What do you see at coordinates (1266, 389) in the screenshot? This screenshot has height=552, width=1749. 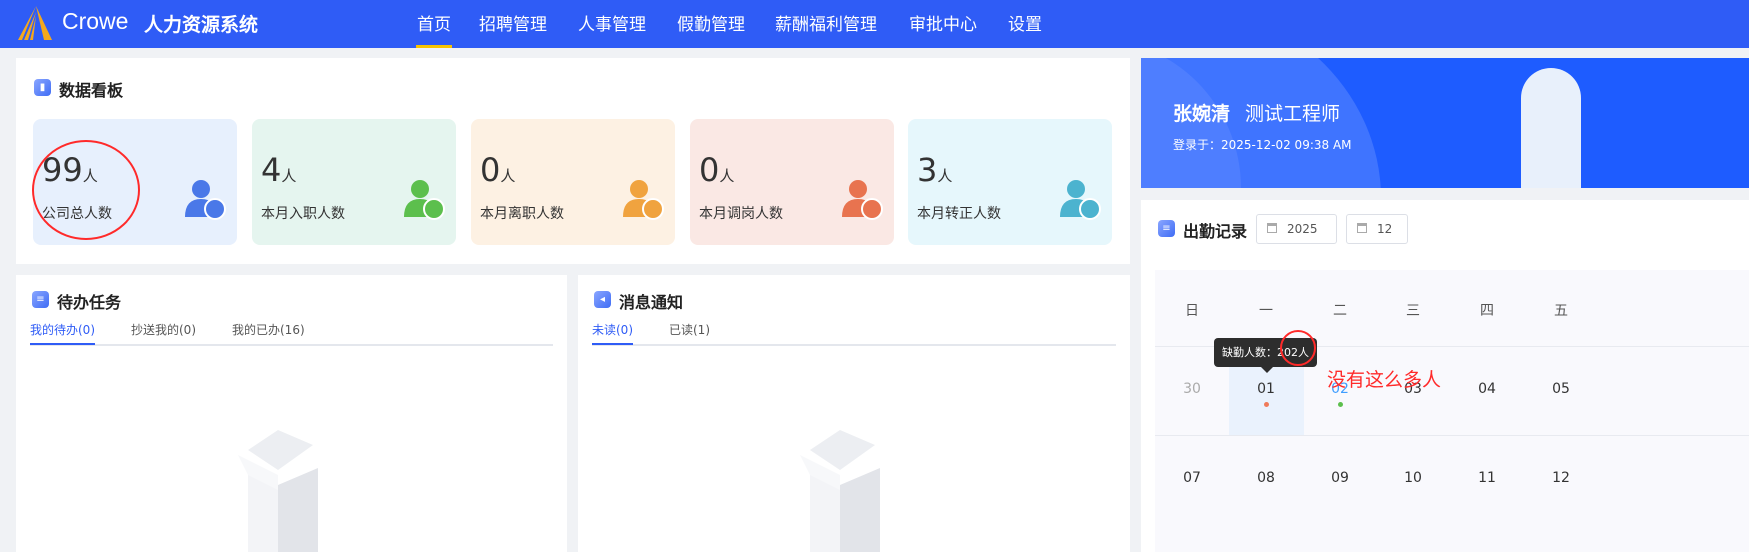 I see `calendar-day: 01` at bounding box center [1266, 389].